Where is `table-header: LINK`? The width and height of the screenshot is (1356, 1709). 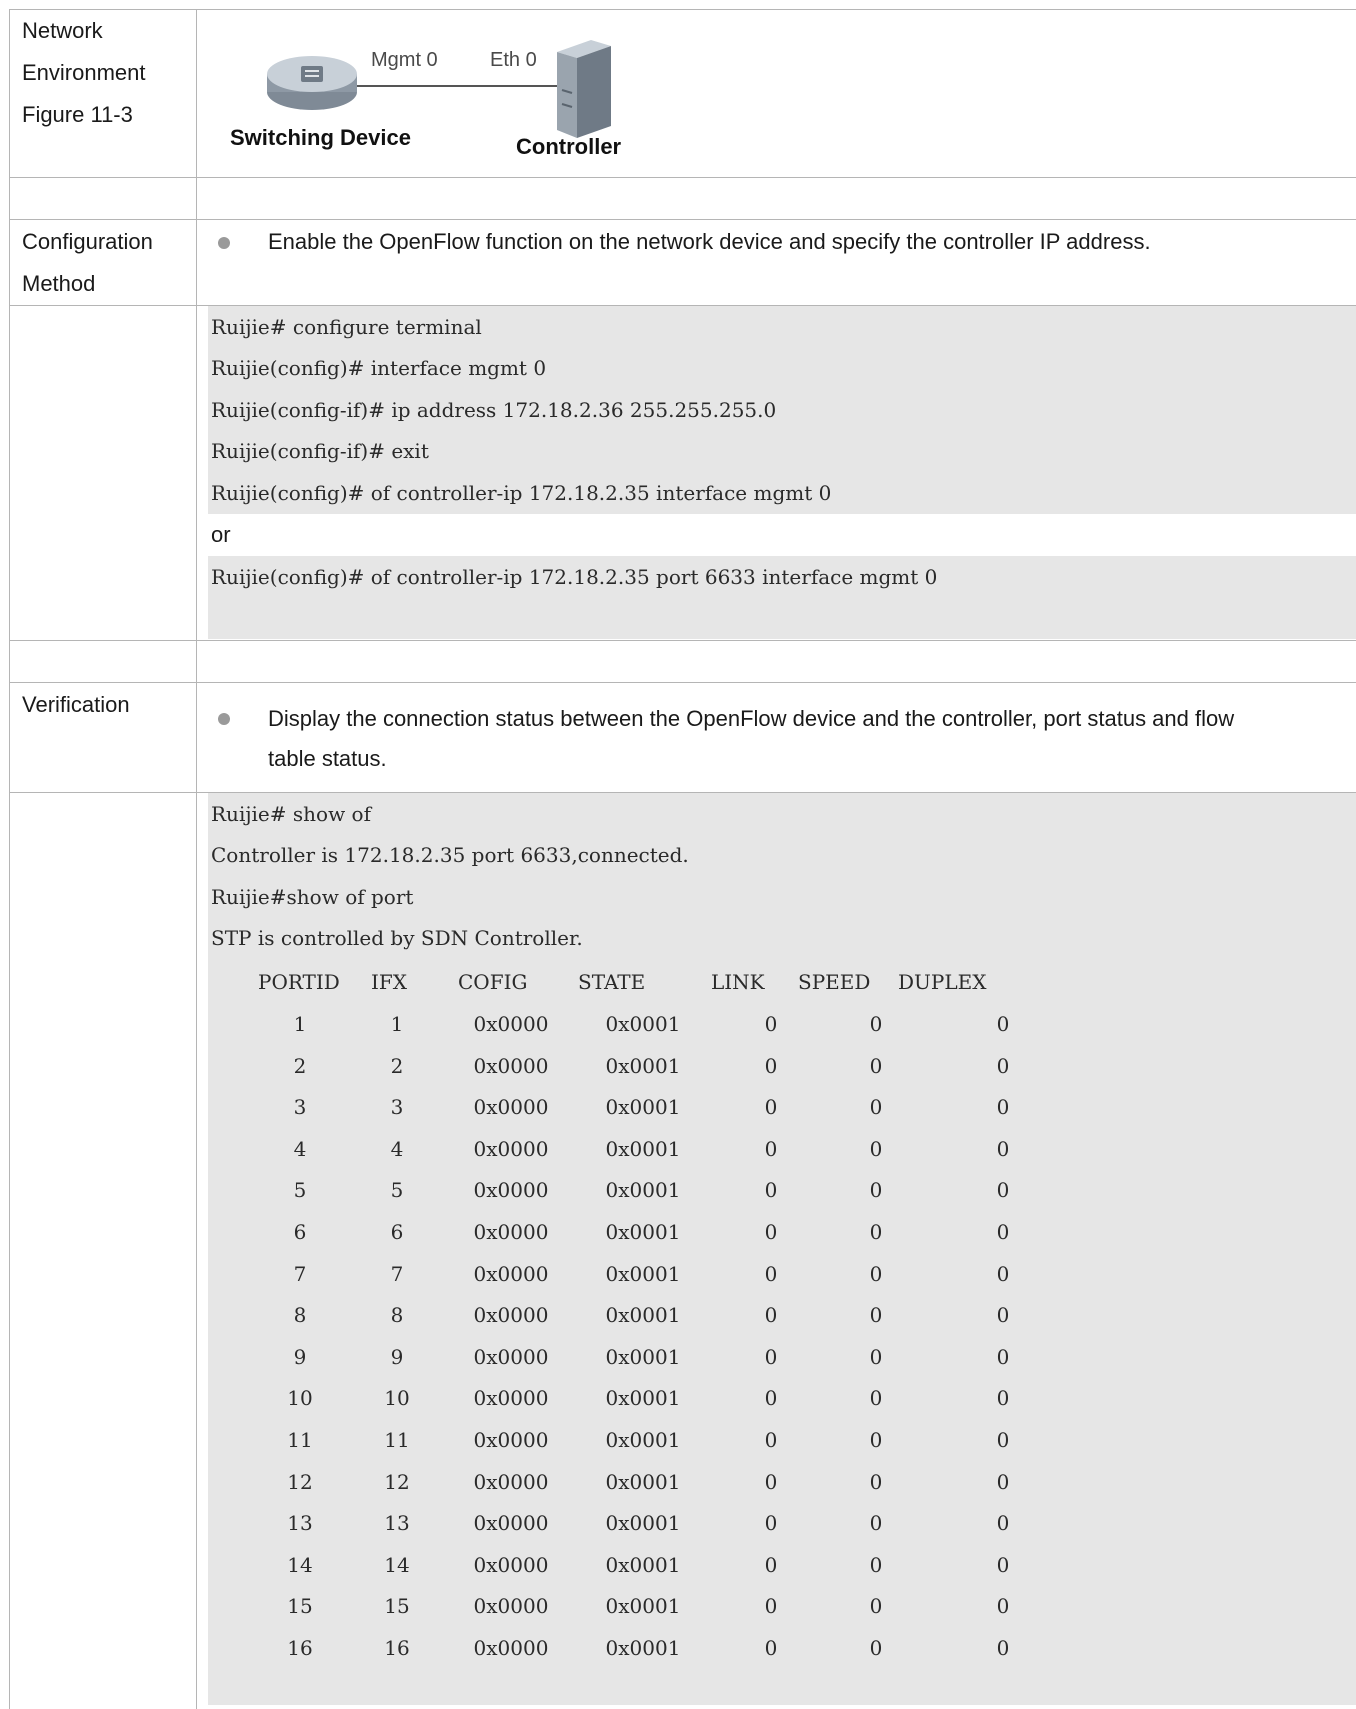
table-header: LINK is located at coordinates (738, 982).